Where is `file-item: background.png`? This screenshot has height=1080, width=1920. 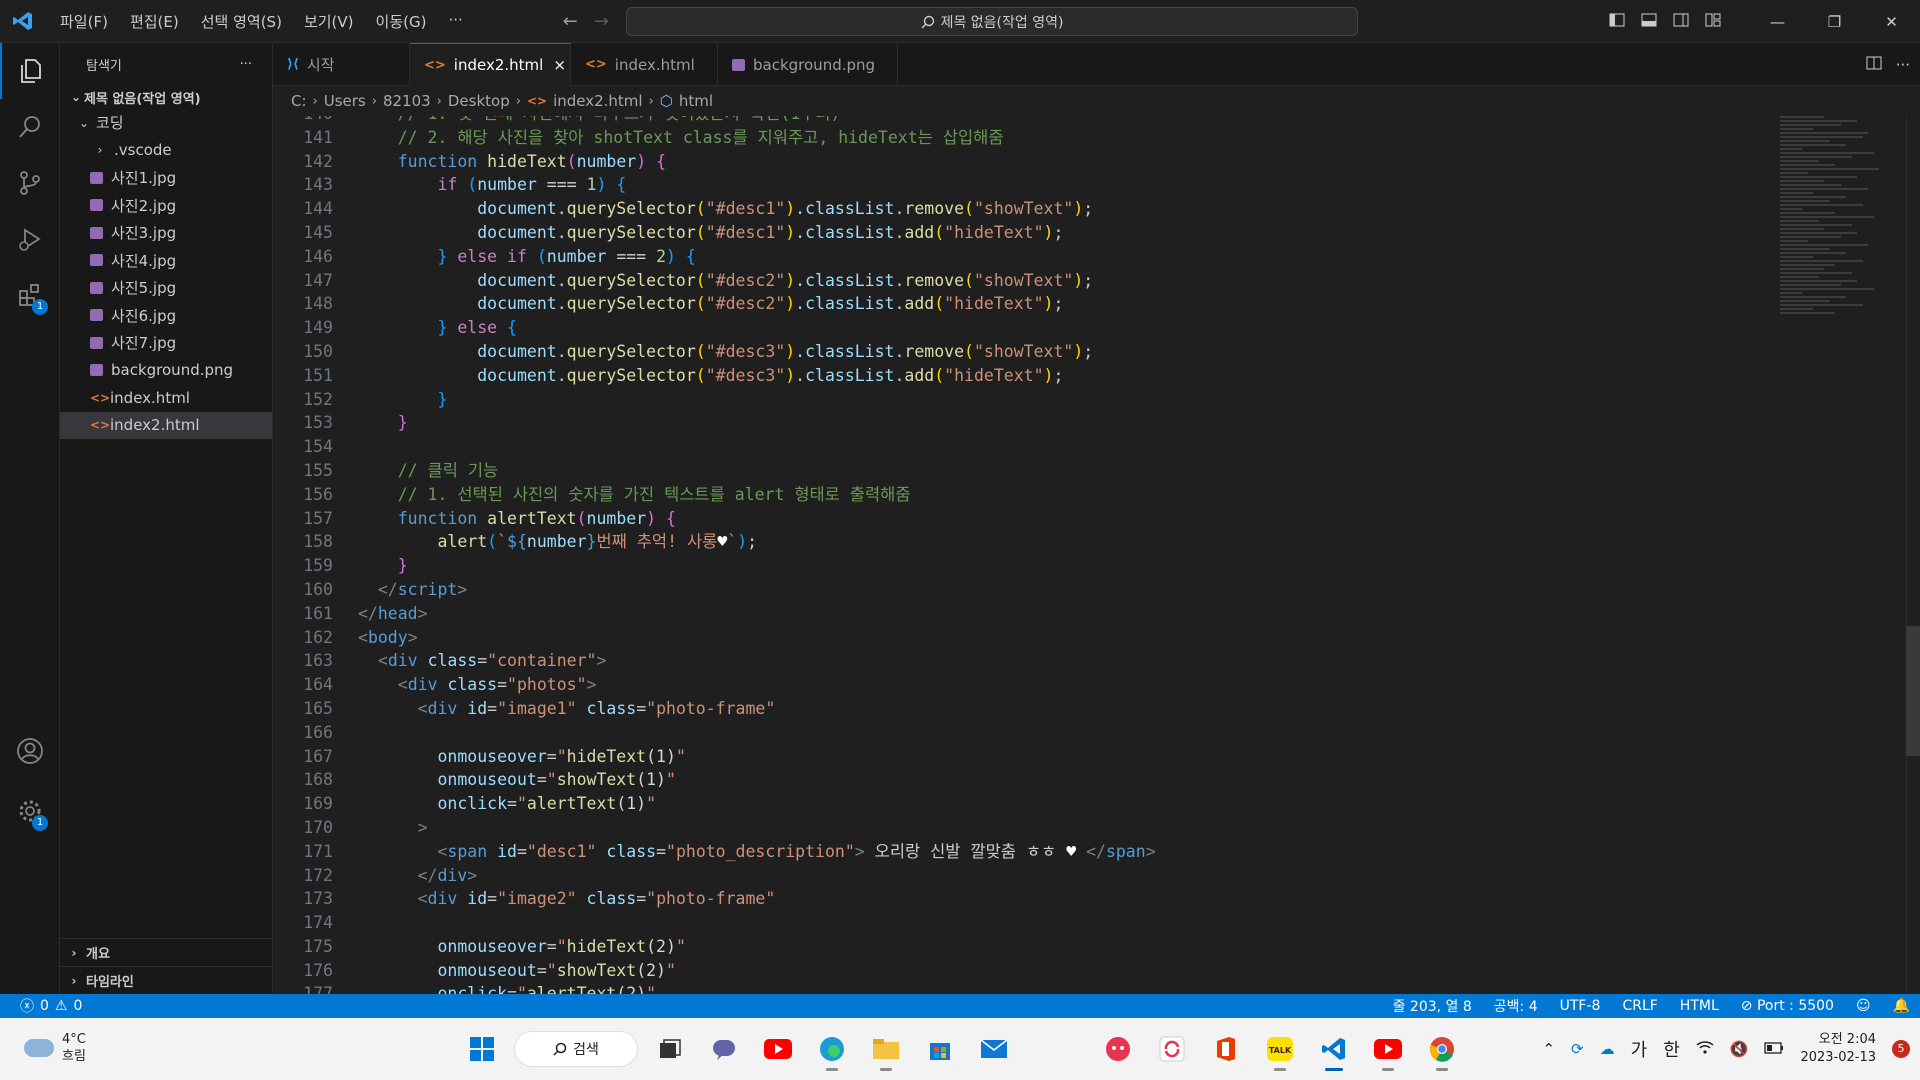
file-item: background.png is located at coordinates (166, 371).